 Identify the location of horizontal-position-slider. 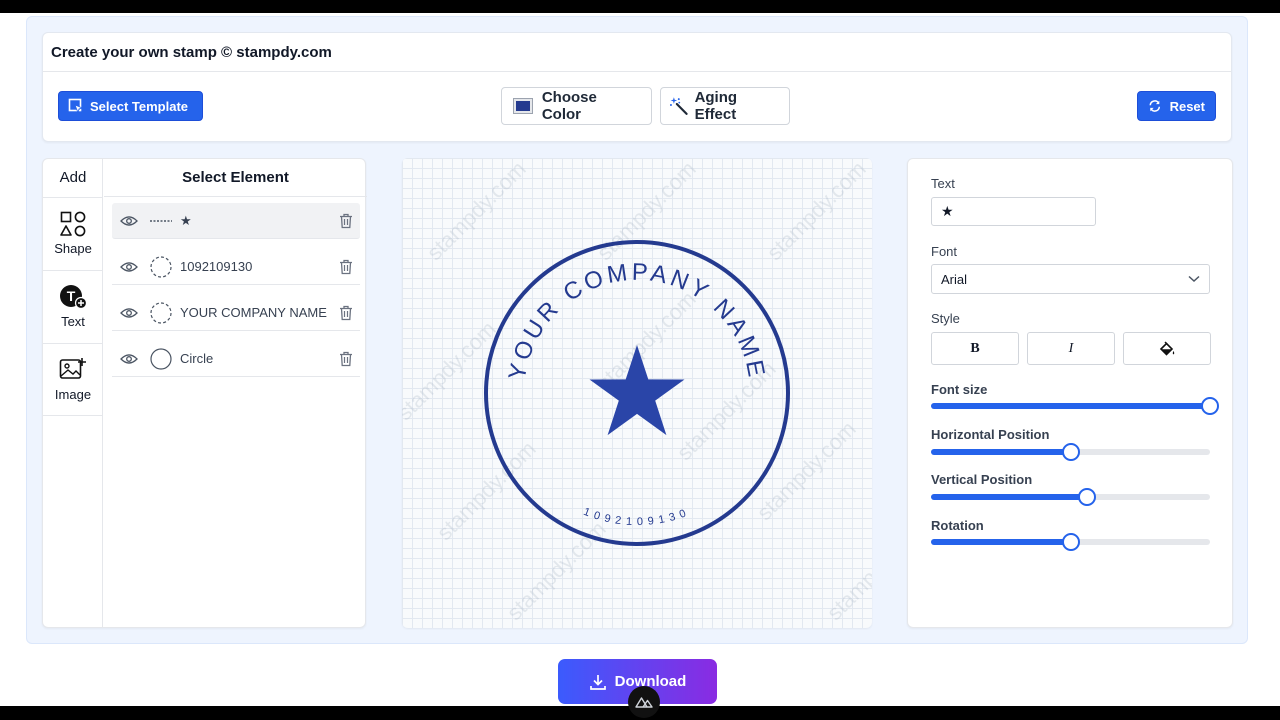
(1070, 452).